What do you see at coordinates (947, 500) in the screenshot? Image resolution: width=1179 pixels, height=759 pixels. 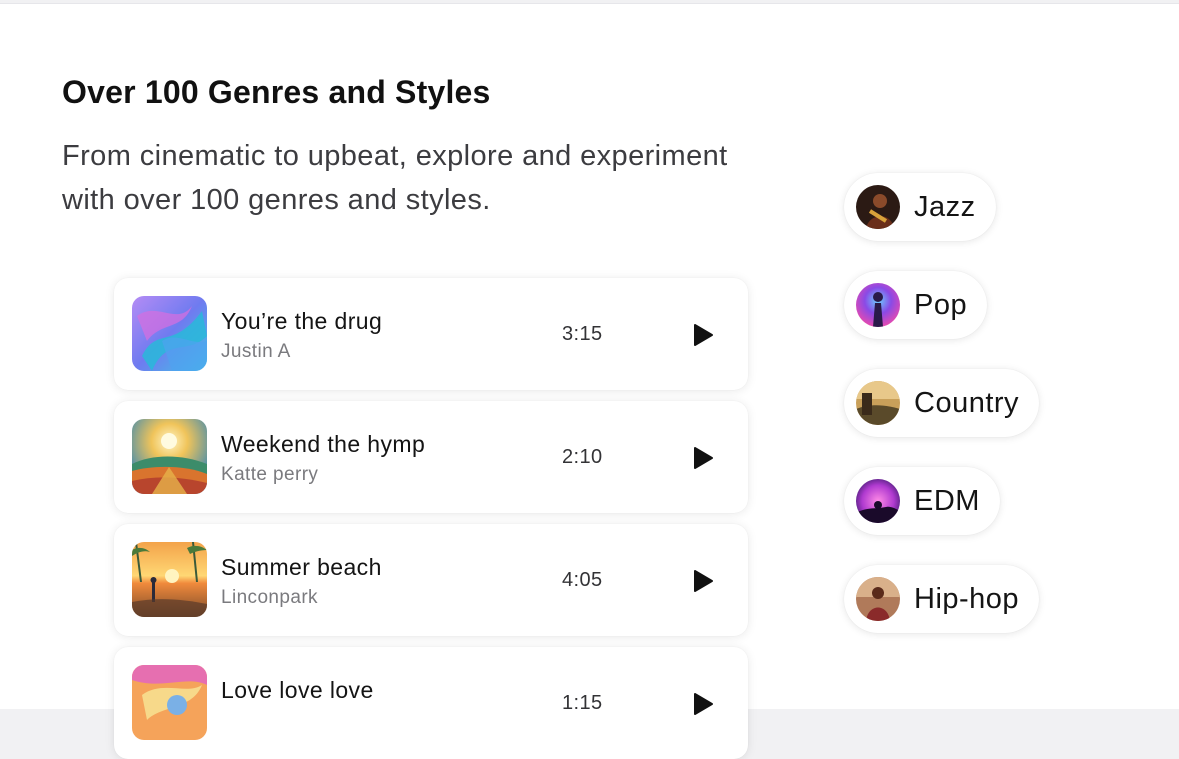 I see `genre-label: EDM` at bounding box center [947, 500].